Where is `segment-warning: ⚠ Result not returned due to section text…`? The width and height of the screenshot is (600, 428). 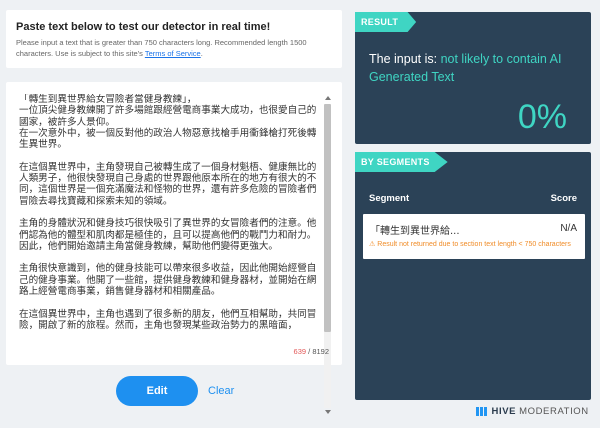 segment-warning: ⚠ Result not returned due to section text… is located at coordinates (475, 245).